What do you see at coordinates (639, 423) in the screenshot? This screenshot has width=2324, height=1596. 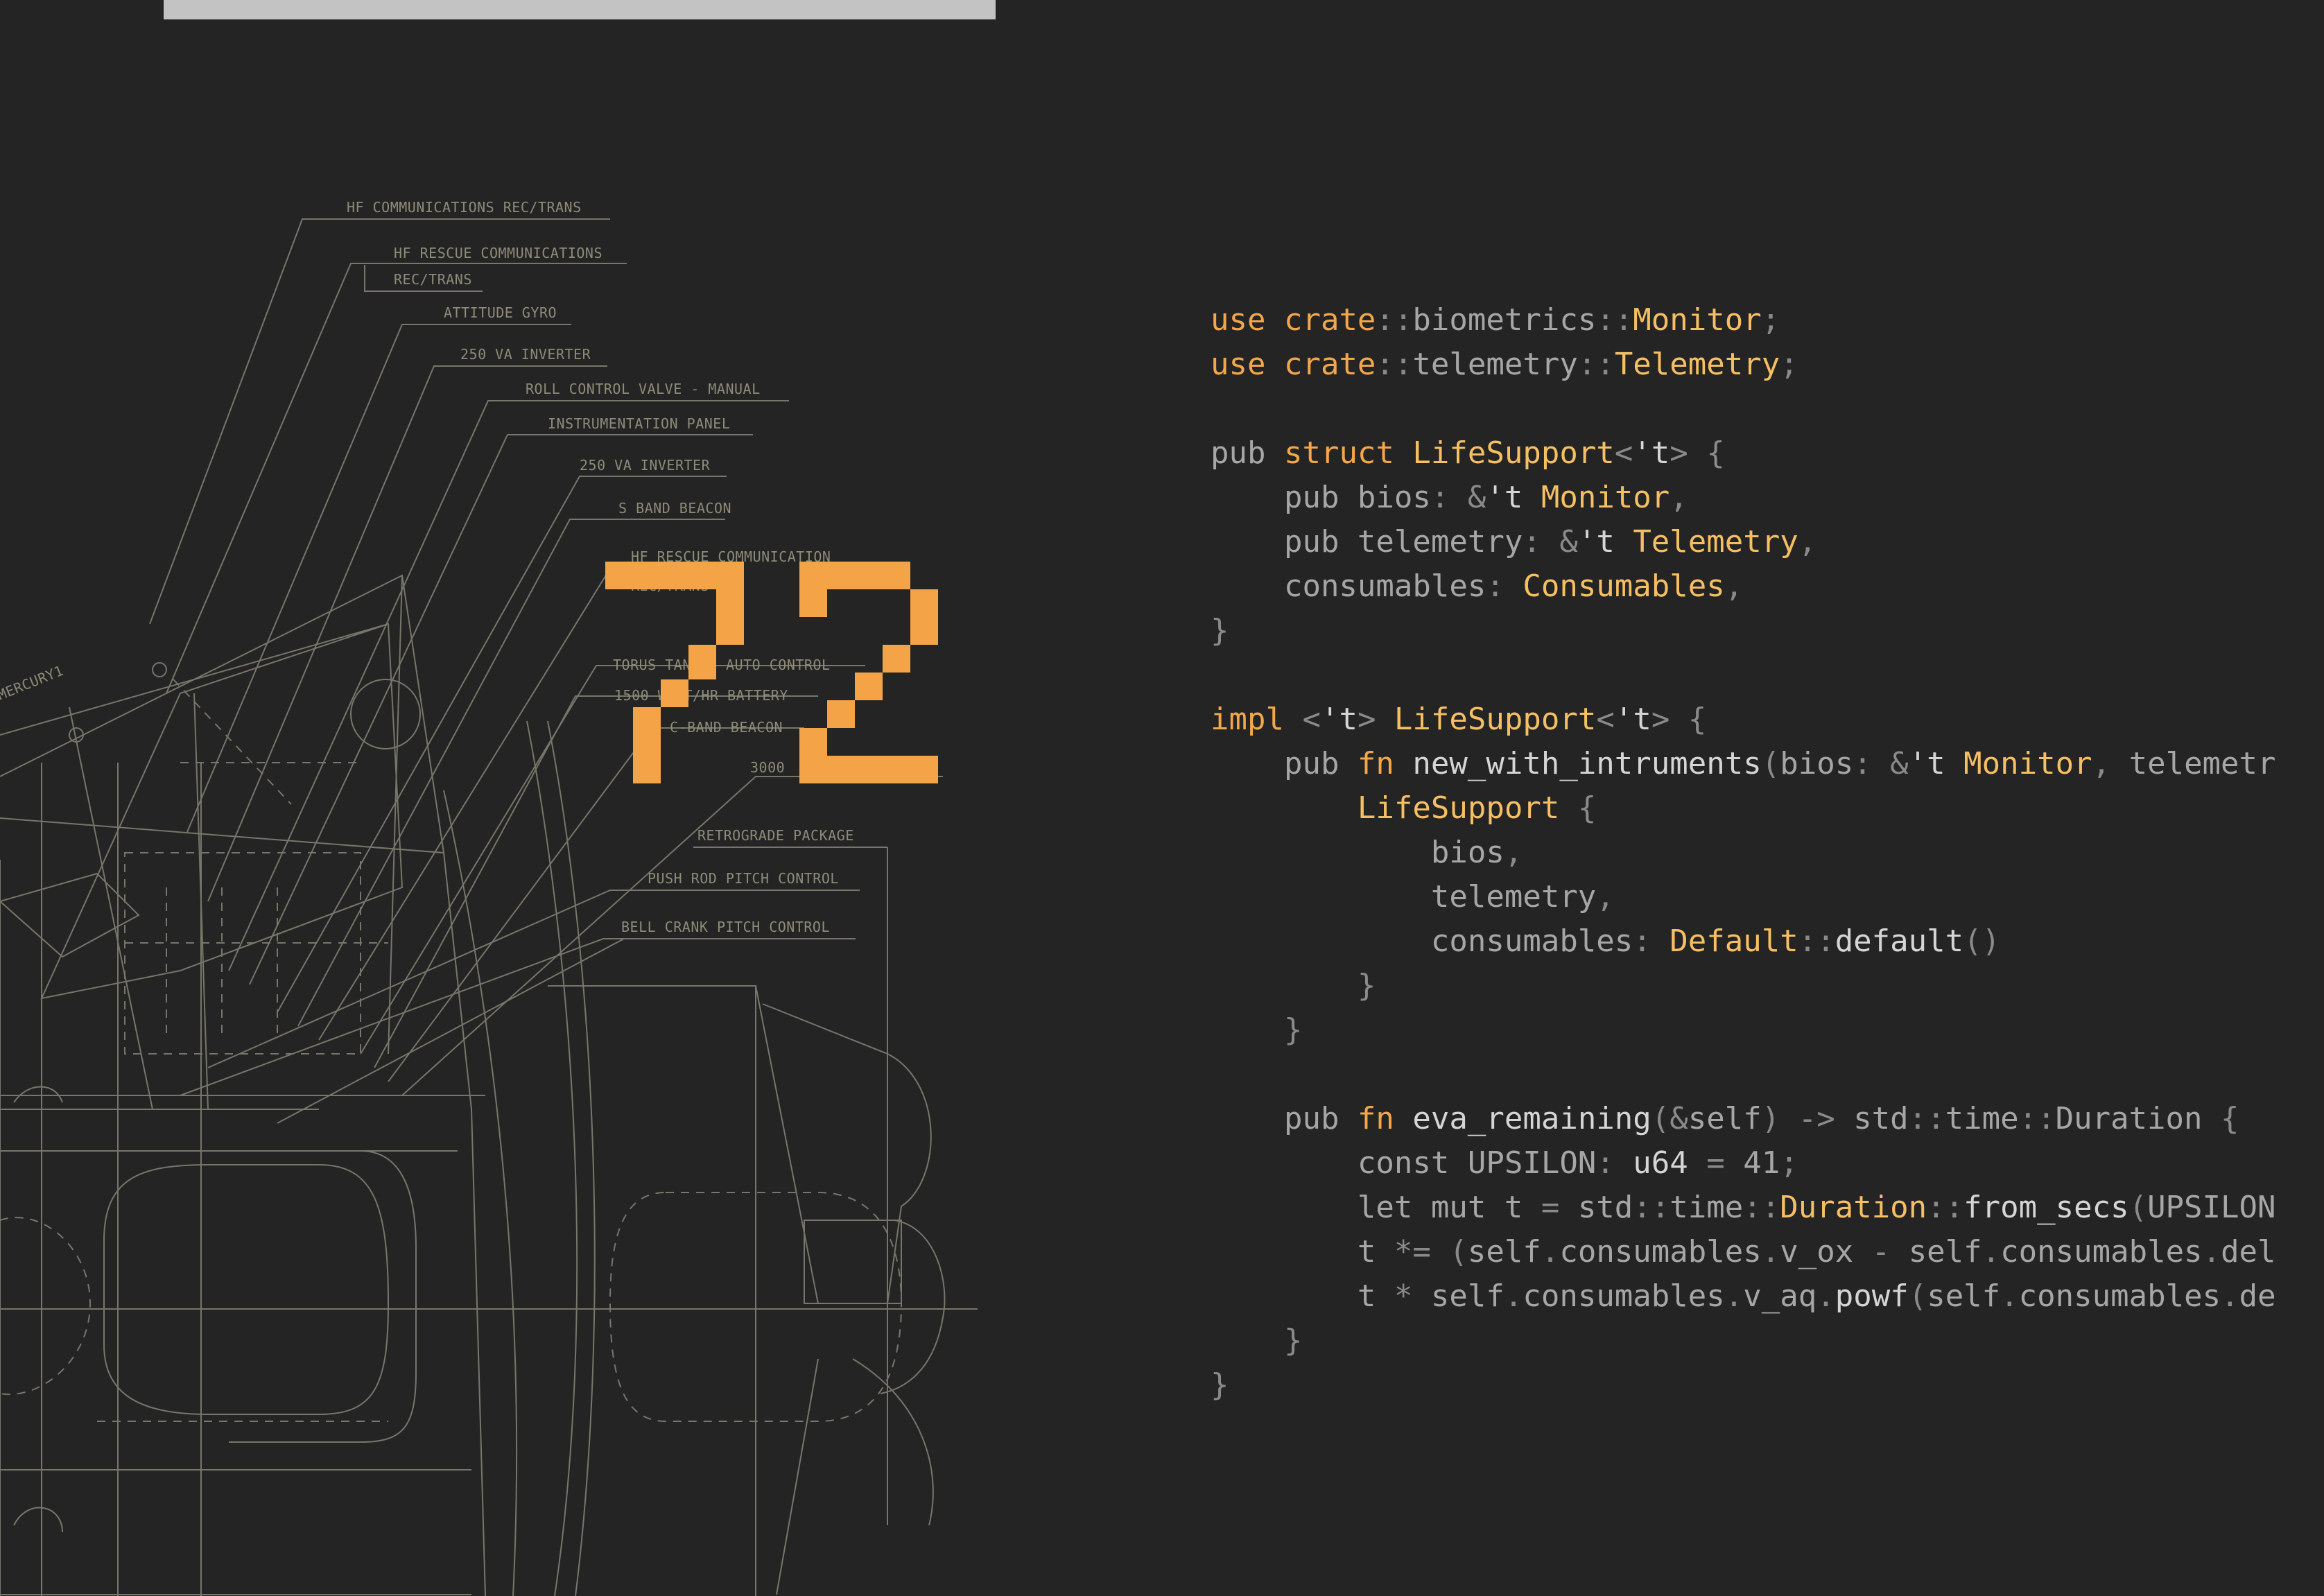 I see `label-instrumentation-panel: INSTRUMENTATION PANEL` at bounding box center [639, 423].